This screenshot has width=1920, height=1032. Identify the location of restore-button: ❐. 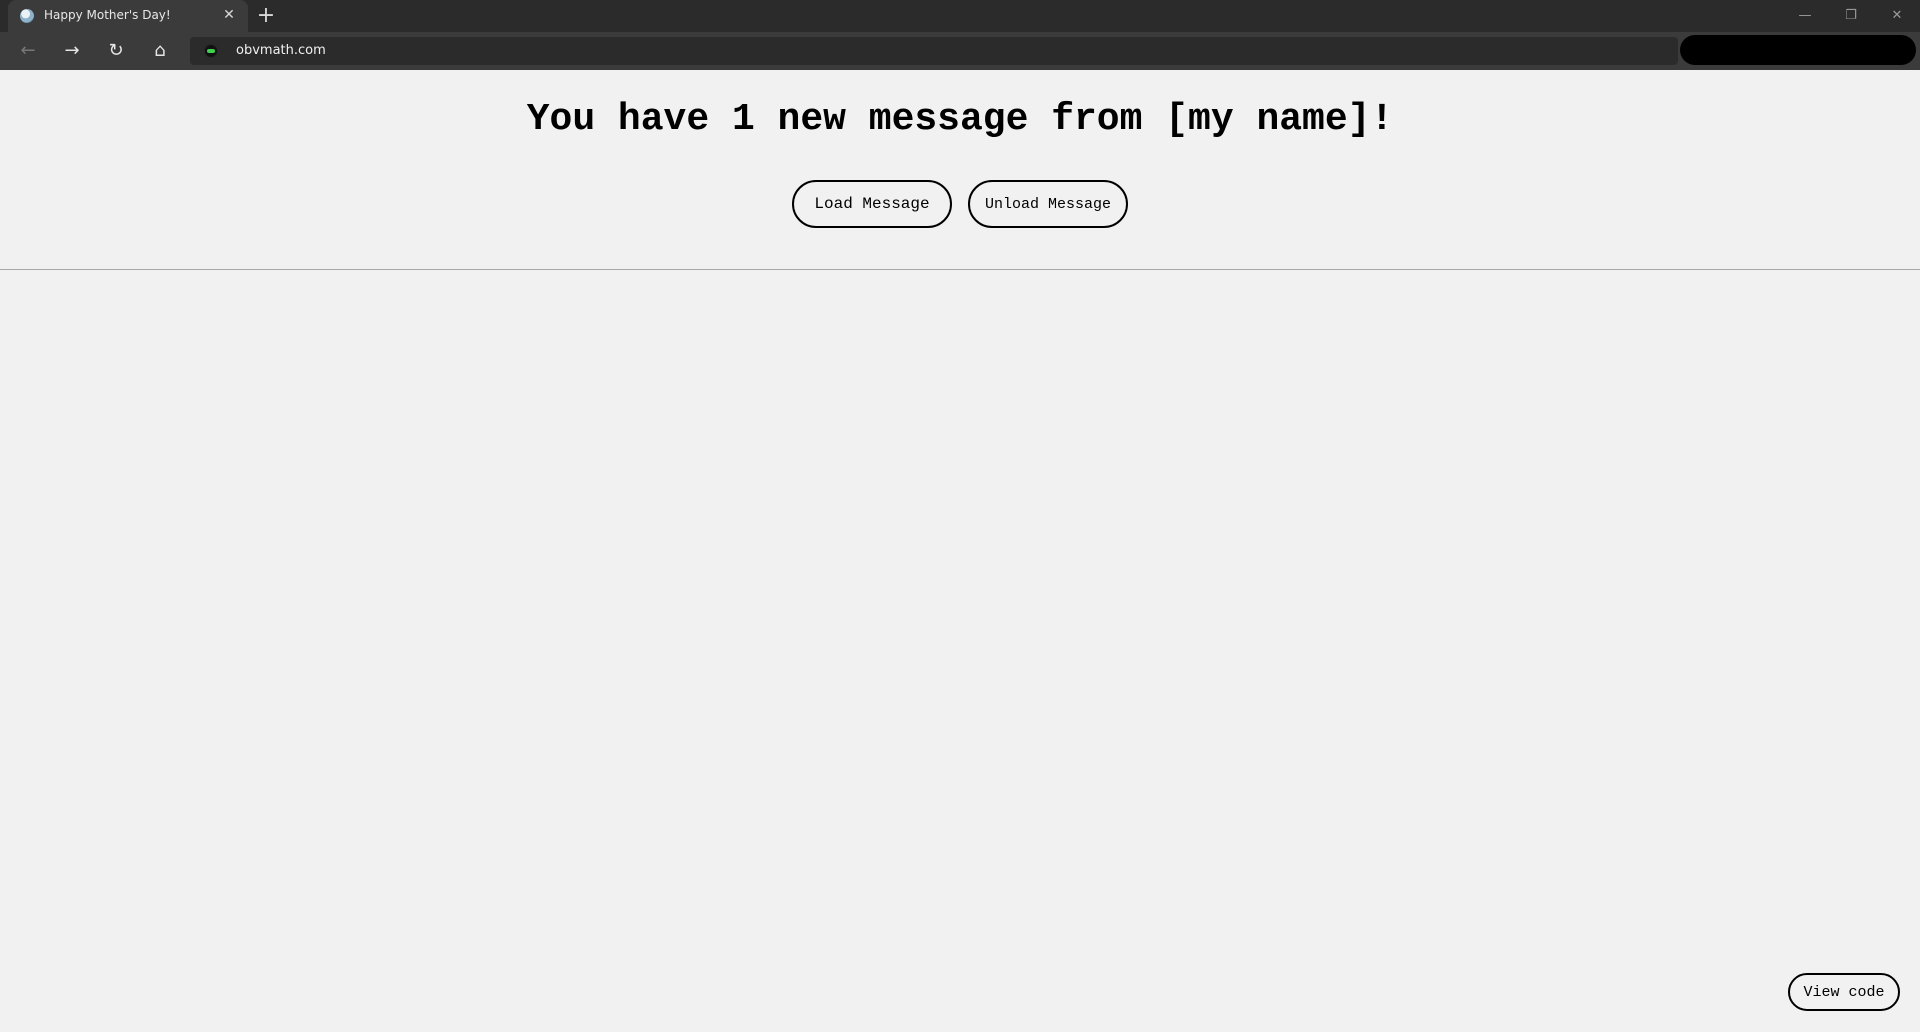
(1851, 16).